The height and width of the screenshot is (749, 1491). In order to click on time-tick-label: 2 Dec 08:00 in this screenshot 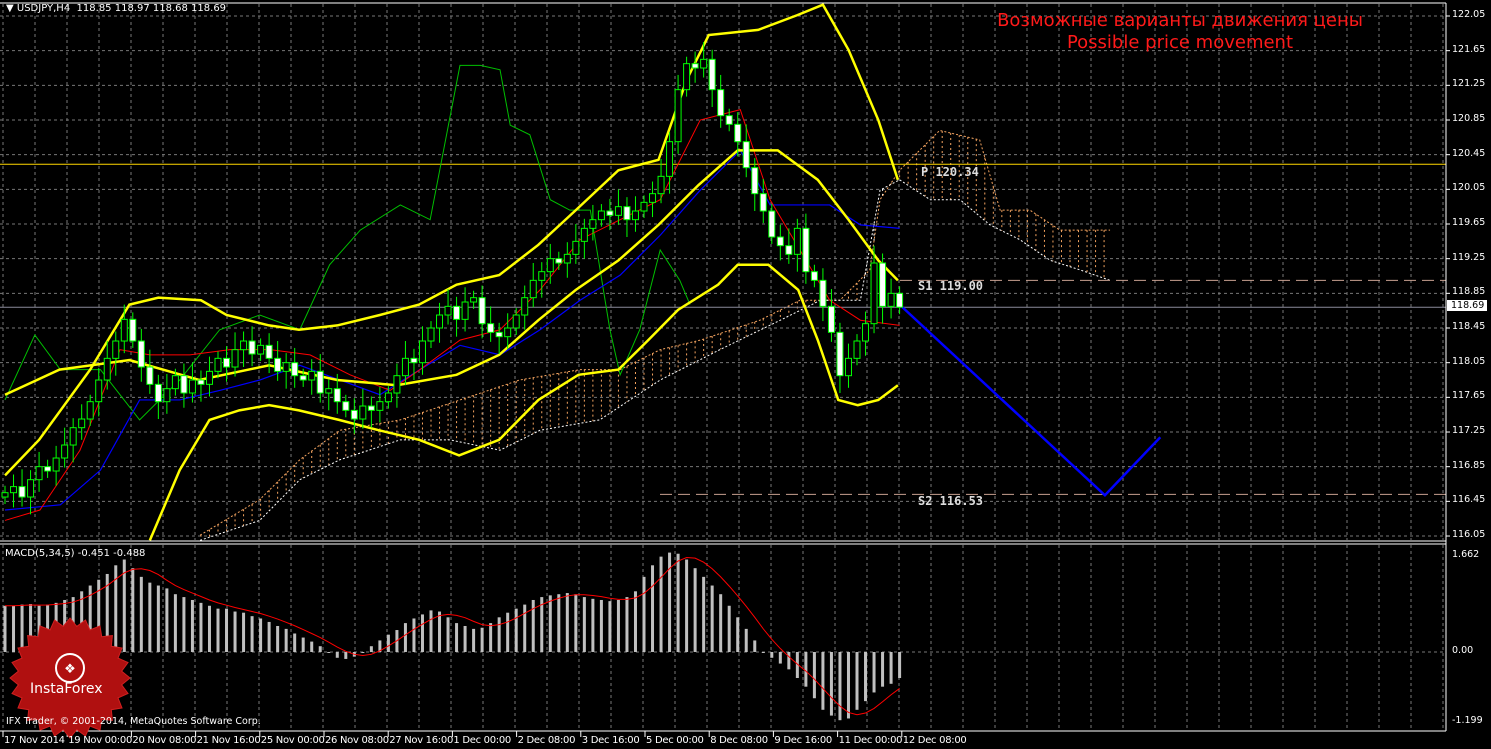, I will do `click(546, 740)`.